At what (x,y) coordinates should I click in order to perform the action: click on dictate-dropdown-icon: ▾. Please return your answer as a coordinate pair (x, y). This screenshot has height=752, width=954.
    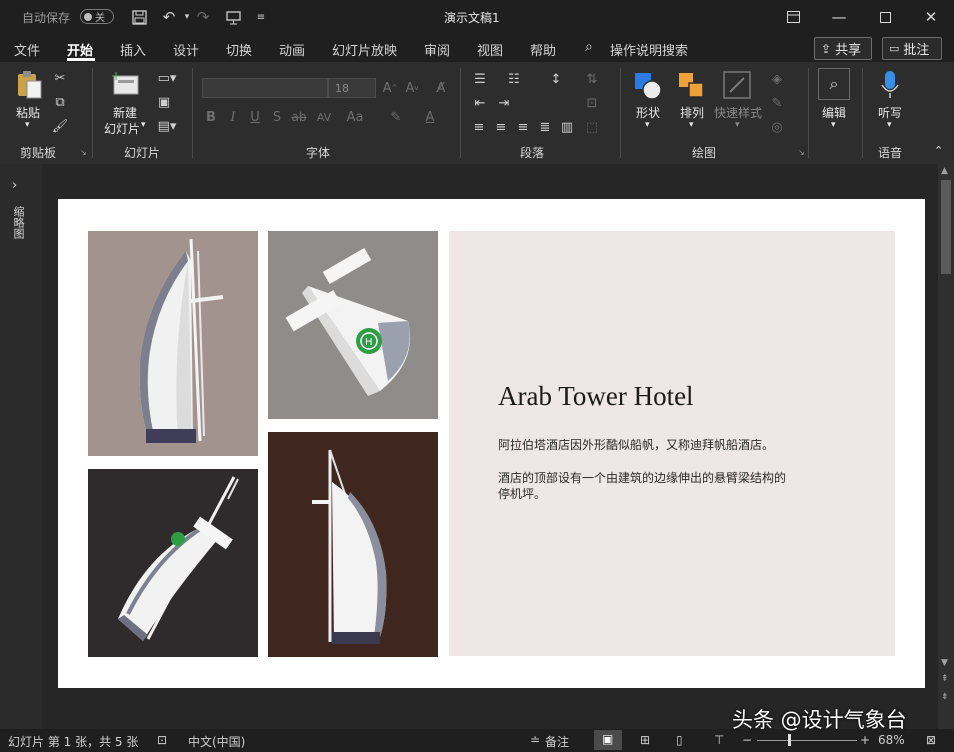
    Looking at the image, I should click on (889, 125).